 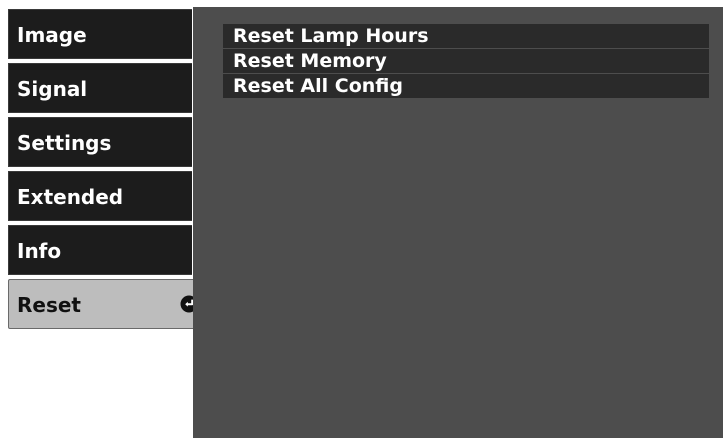 I want to click on sidebar-item-reset: Reset, so click(x=107, y=304).